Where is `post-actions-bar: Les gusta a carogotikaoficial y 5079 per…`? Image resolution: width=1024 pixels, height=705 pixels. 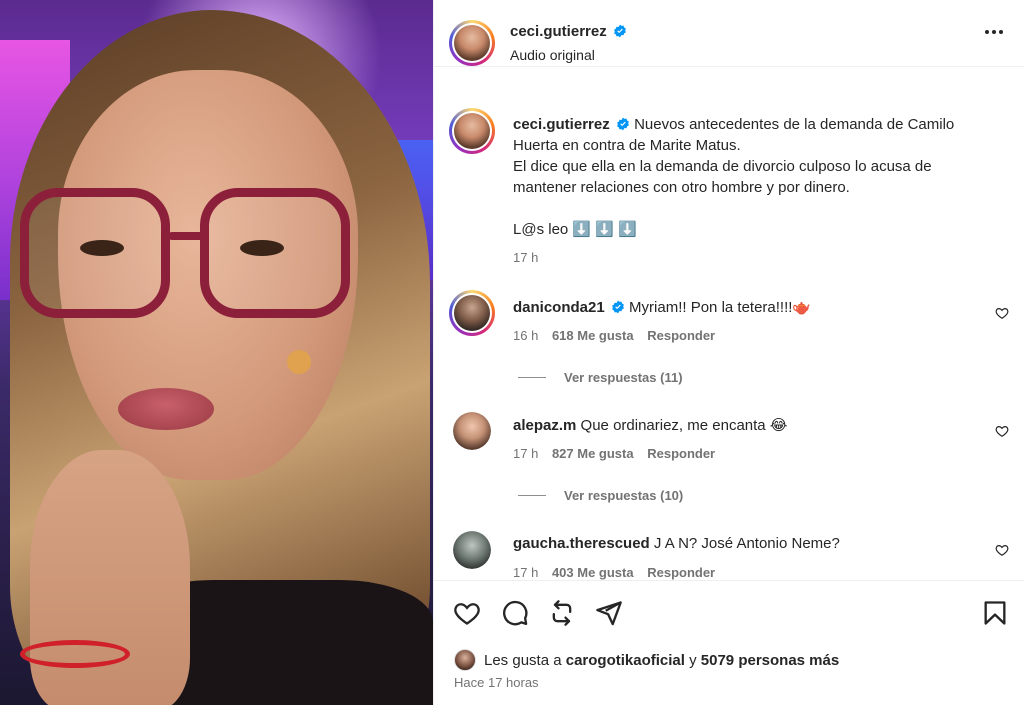 post-actions-bar: Les gusta a carogotikaoficial y 5079 per… is located at coordinates (729, 642).